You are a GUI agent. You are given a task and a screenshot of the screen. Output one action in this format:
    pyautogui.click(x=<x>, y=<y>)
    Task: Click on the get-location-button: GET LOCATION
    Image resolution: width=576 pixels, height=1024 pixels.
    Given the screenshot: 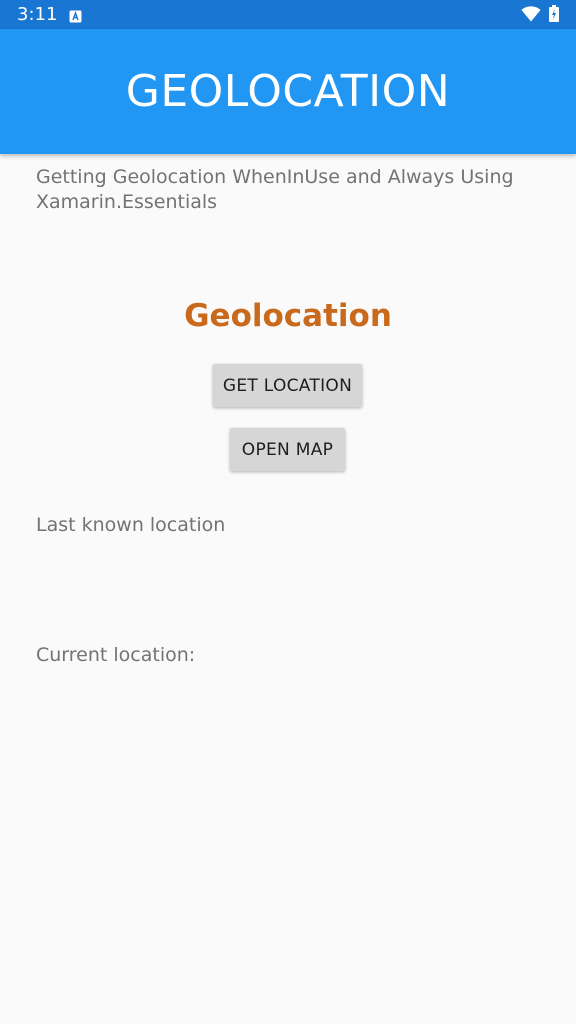 What is the action you would take?
    pyautogui.click(x=287, y=385)
    